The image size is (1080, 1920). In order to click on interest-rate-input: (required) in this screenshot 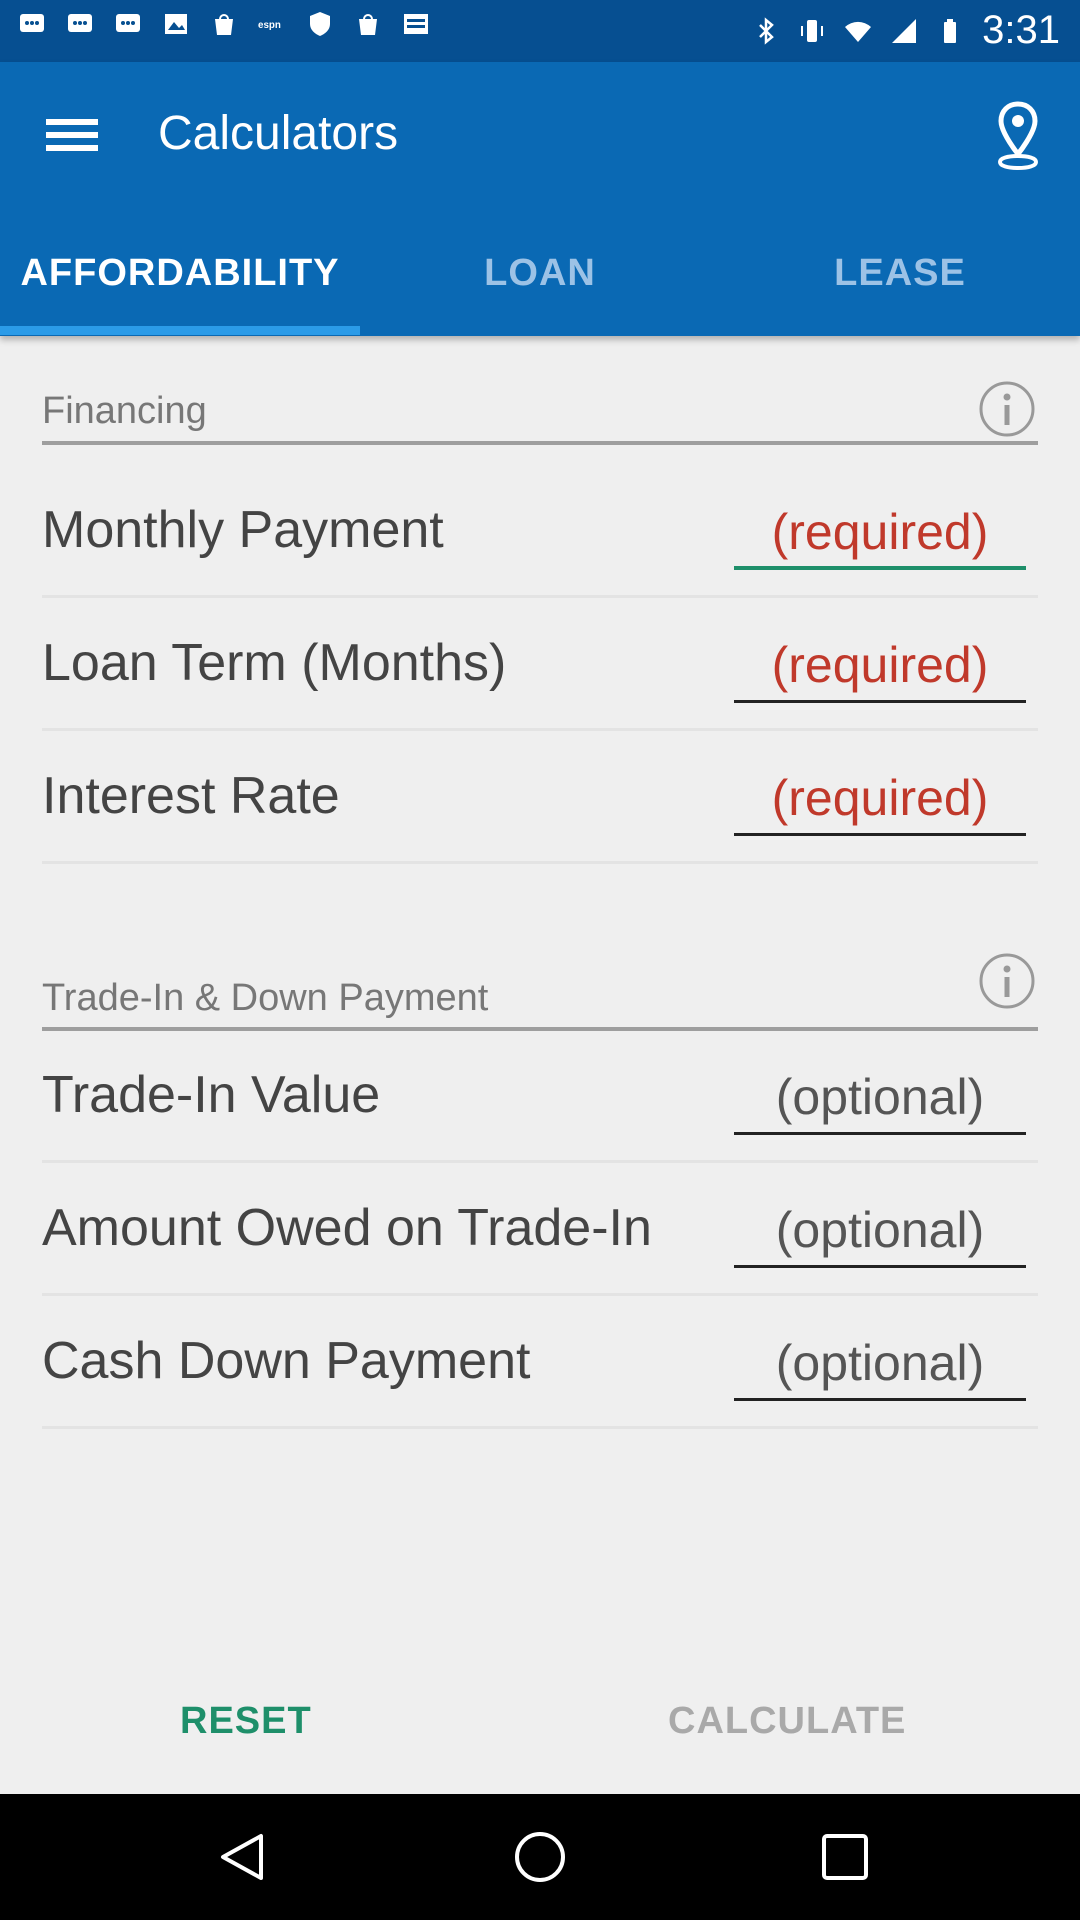, I will do `click(880, 800)`.